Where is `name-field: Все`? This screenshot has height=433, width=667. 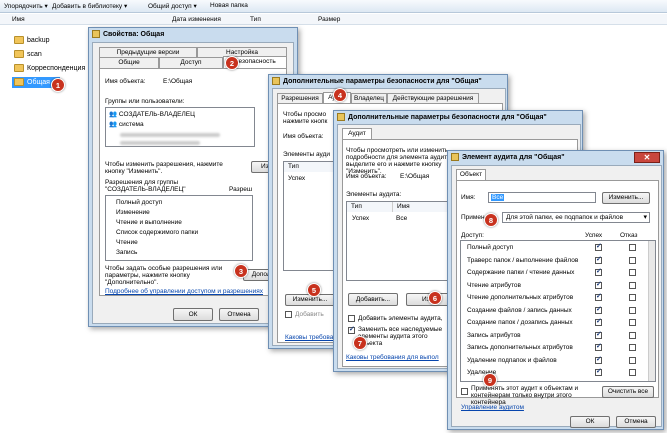 name-field: Все is located at coordinates (542, 197).